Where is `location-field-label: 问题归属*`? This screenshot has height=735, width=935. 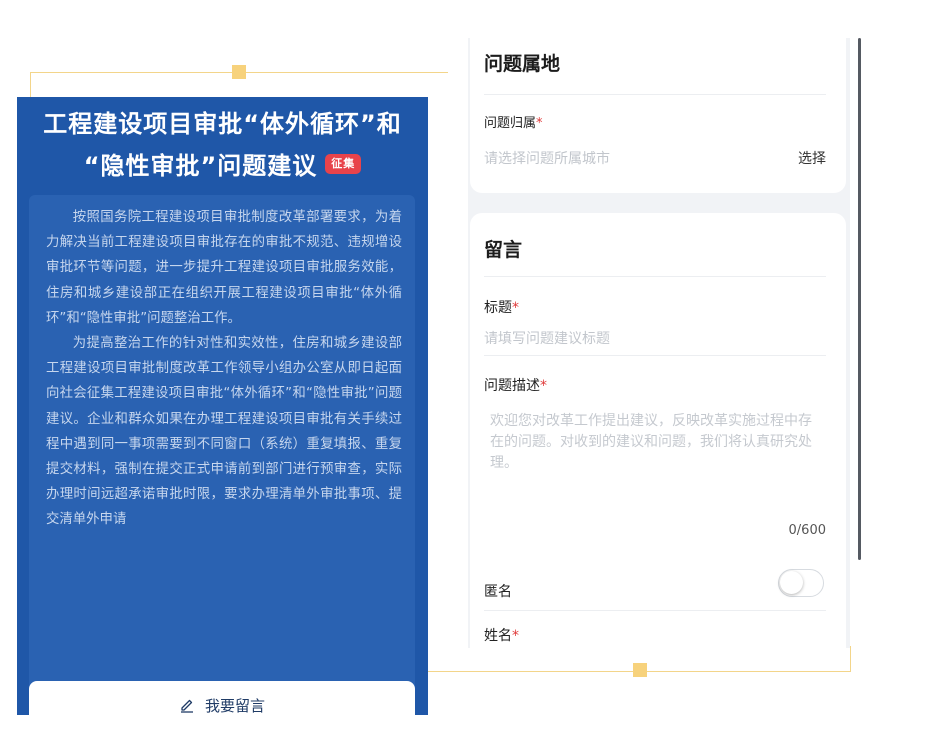
location-field-label: 问题归属* is located at coordinates (513, 121).